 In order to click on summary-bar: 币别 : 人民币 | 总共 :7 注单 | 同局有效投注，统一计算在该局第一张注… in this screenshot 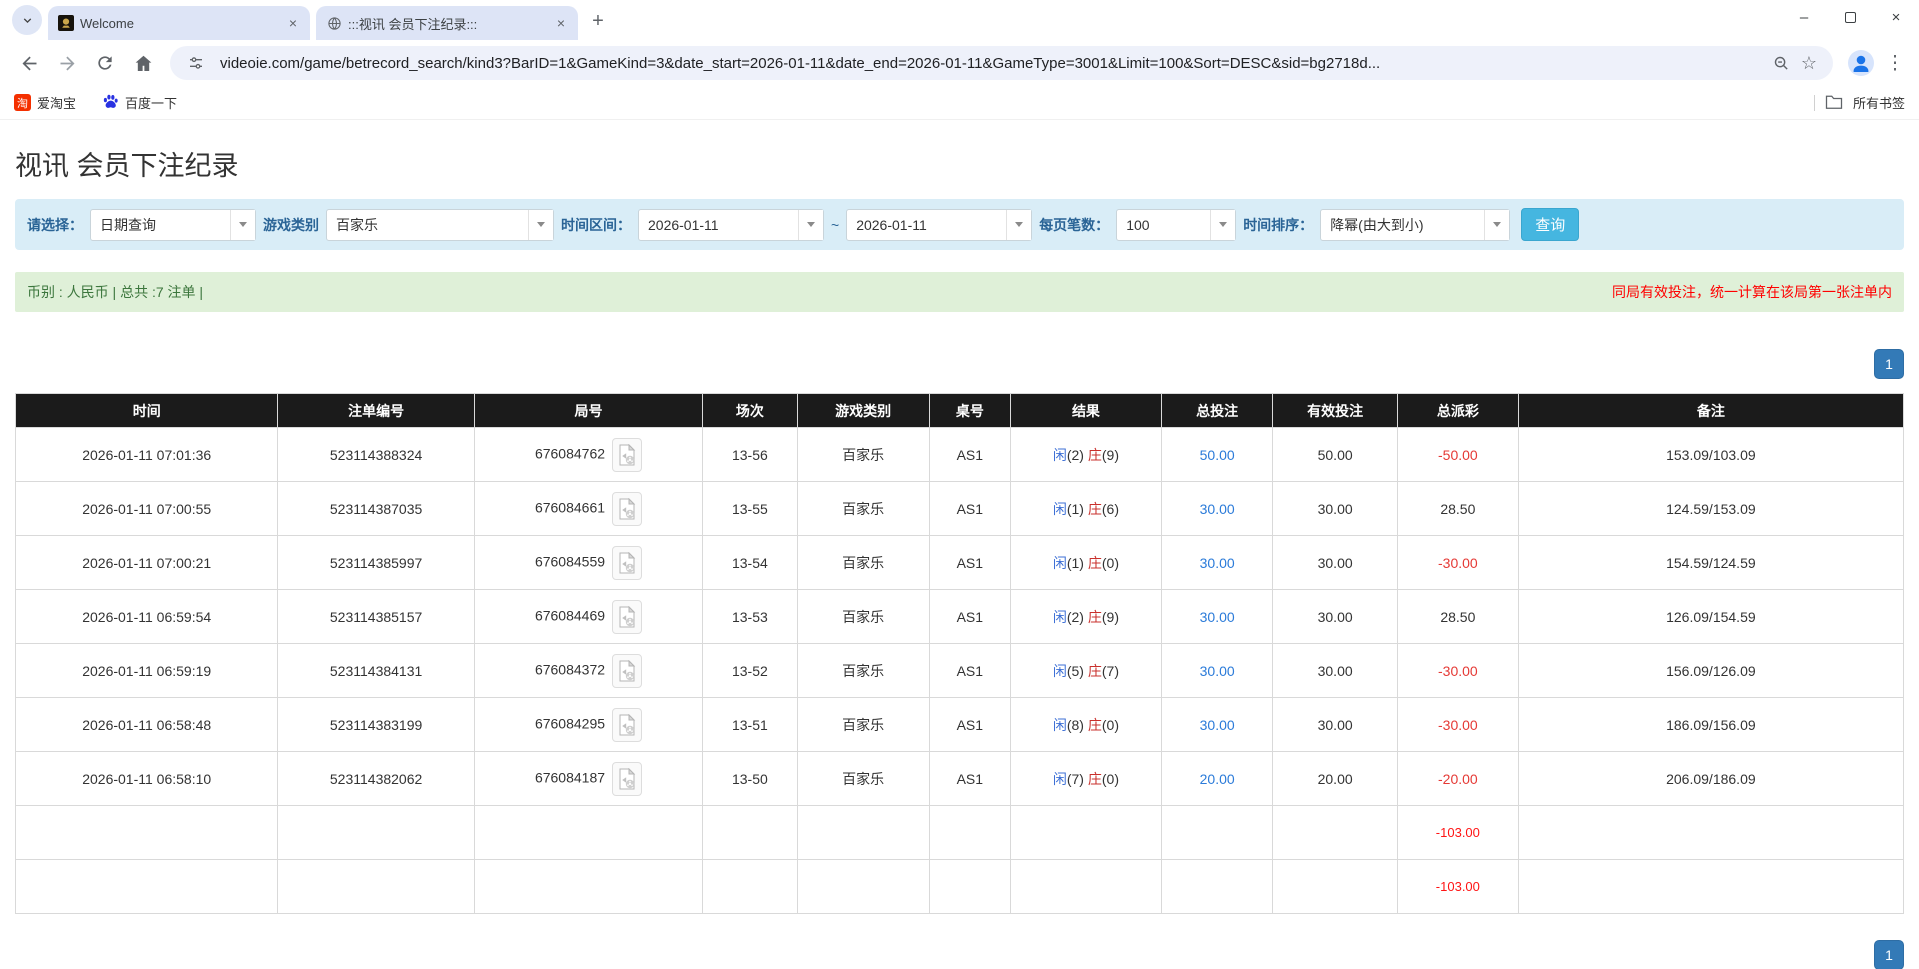, I will do `click(959, 292)`.